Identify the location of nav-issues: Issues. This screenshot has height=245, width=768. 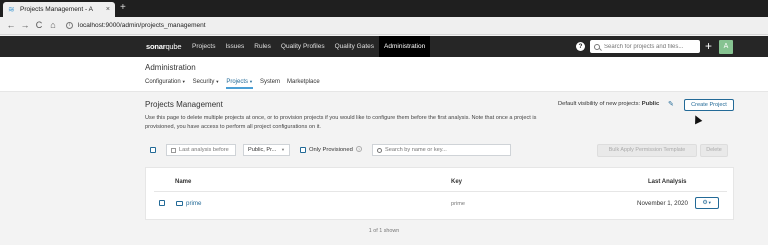
(234, 46).